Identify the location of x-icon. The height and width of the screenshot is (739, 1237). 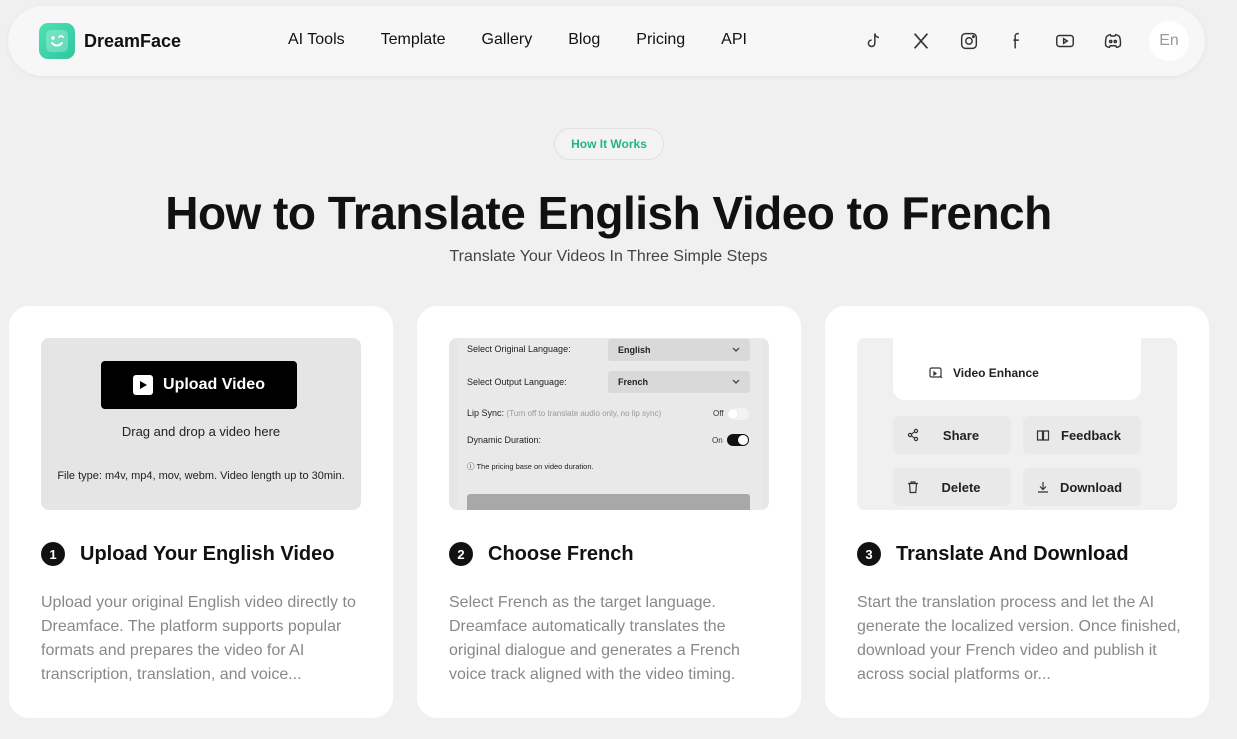
(921, 41).